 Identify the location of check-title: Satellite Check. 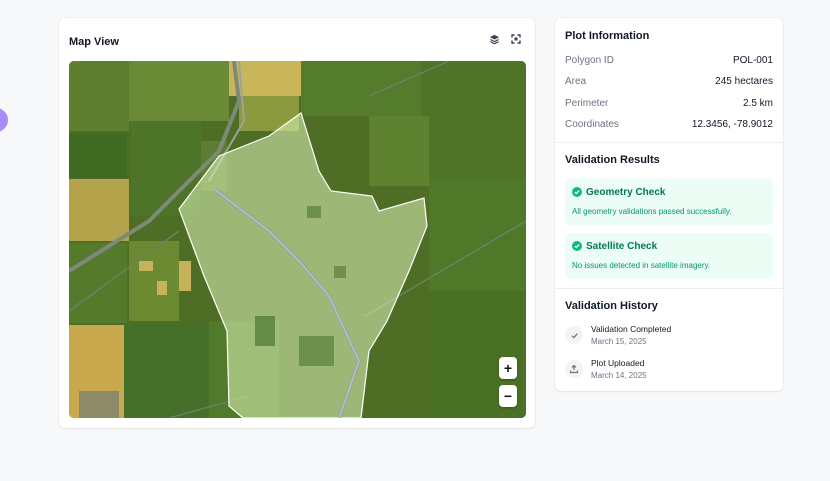
(622, 246).